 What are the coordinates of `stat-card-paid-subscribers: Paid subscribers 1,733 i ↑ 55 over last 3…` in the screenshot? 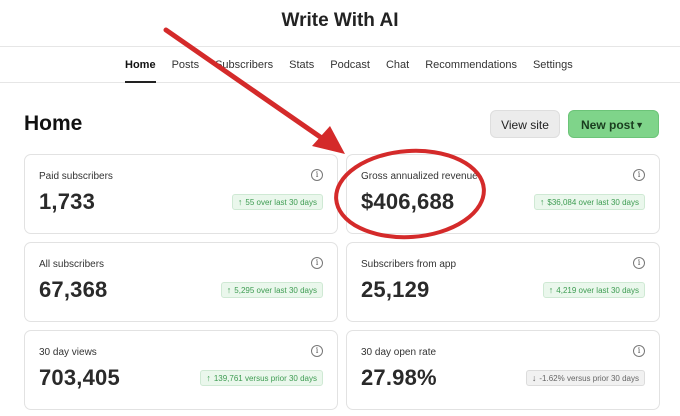 It's located at (181, 194).